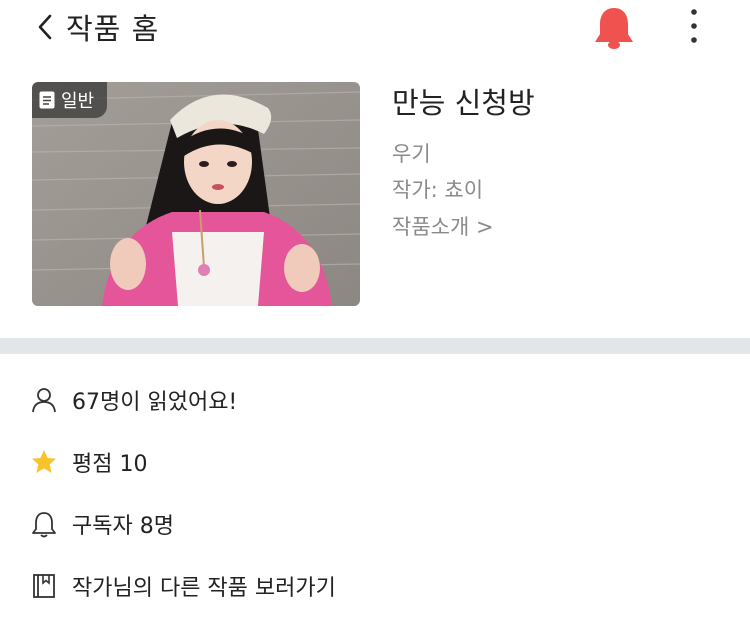 This screenshot has width=750, height=625. Describe the element at coordinates (375, 400) in the screenshot. I see `readers-row: 67명이 읽었어요!` at that location.